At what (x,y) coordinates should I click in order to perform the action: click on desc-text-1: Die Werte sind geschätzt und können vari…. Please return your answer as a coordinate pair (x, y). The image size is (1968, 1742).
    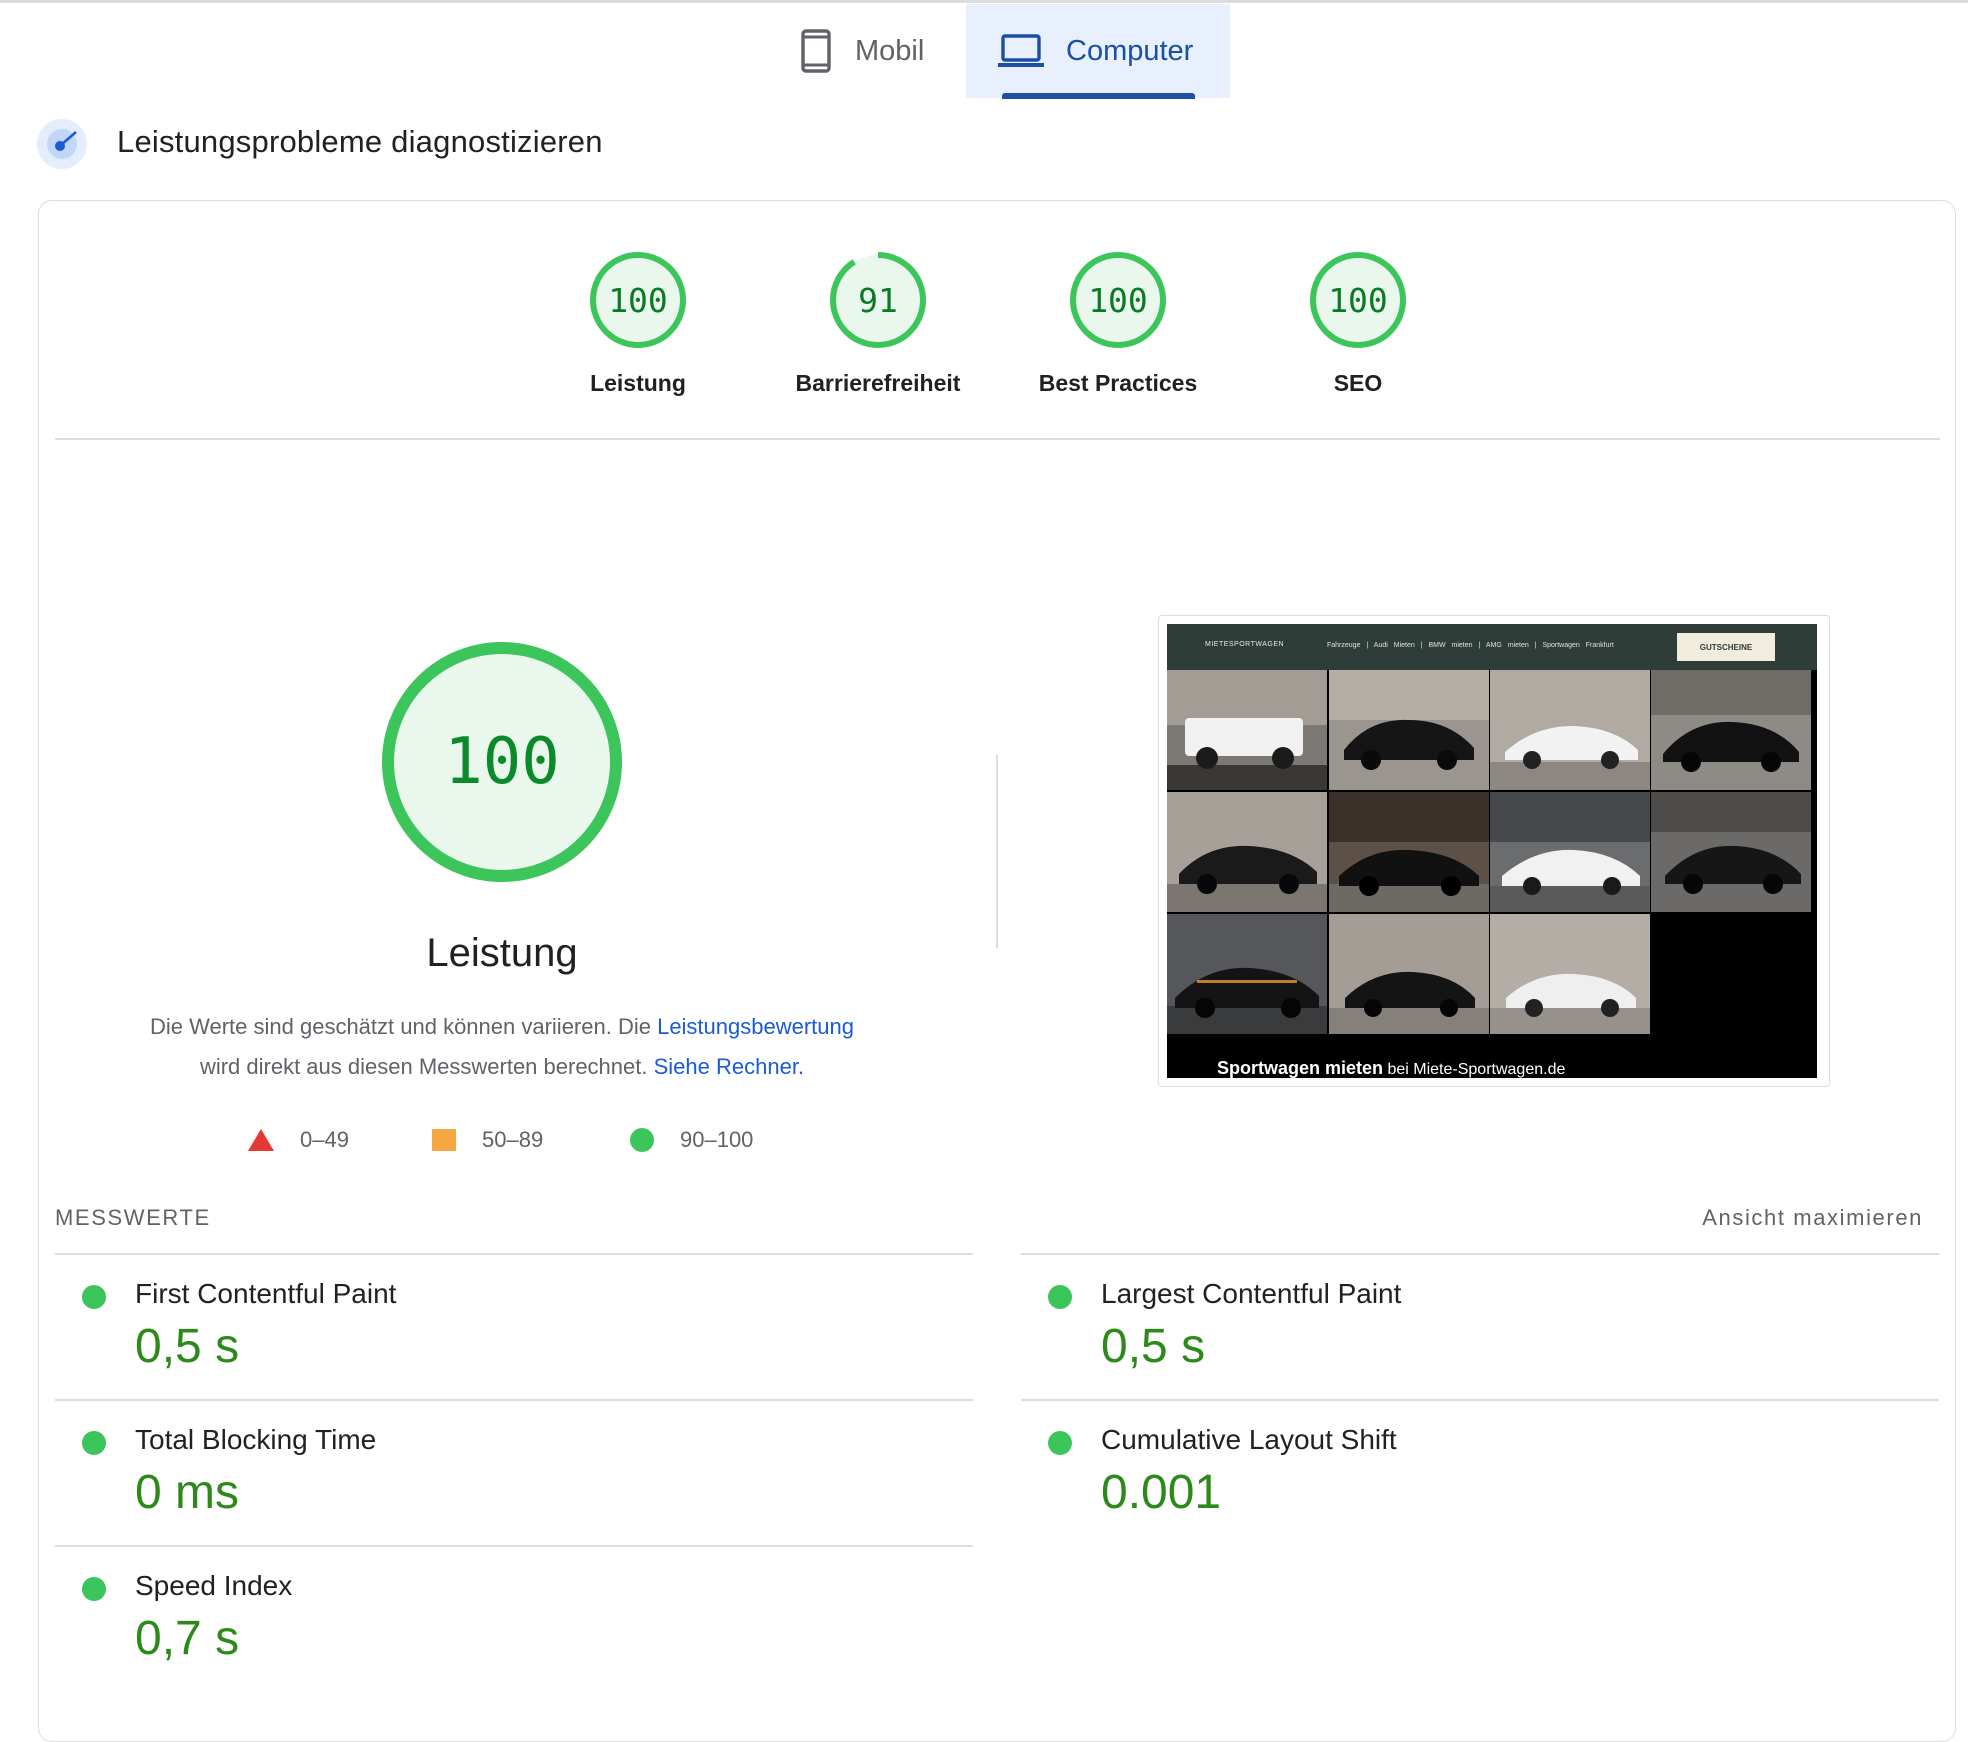
    Looking at the image, I should click on (403, 1026).